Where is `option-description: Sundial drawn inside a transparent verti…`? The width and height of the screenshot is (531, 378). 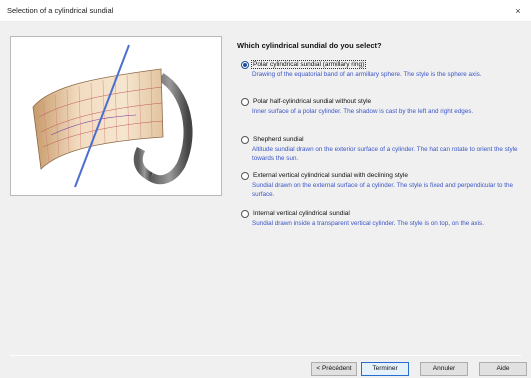
option-description: Sundial drawn inside a transparent verti… is located at coordinates (368, 223).